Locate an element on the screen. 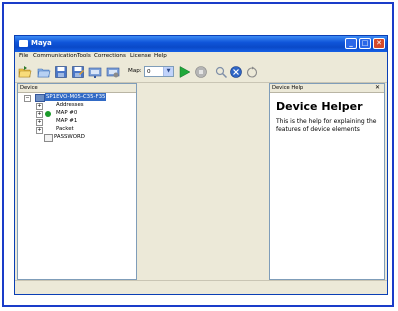  search-icon is located at coordinates (221, 72).